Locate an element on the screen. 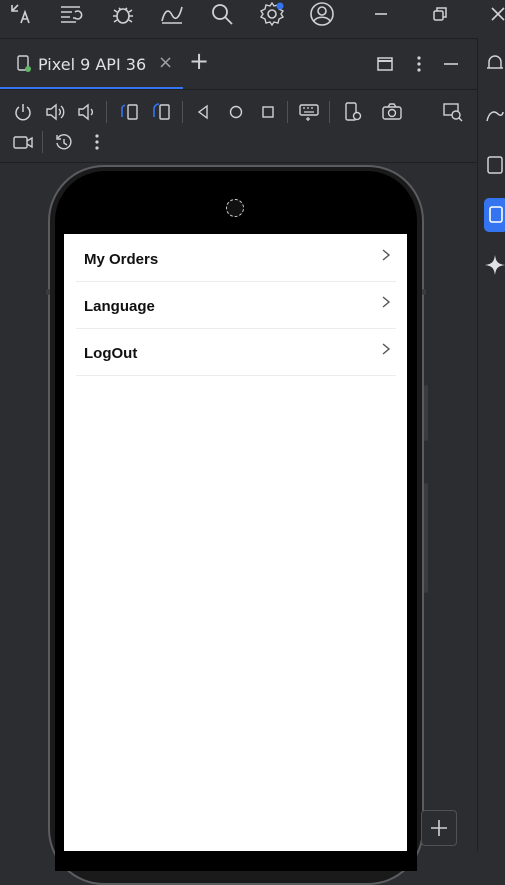 This screenshot has height=885, width=505. menu-item-label: My Orders is located at coordinates (121, 259).